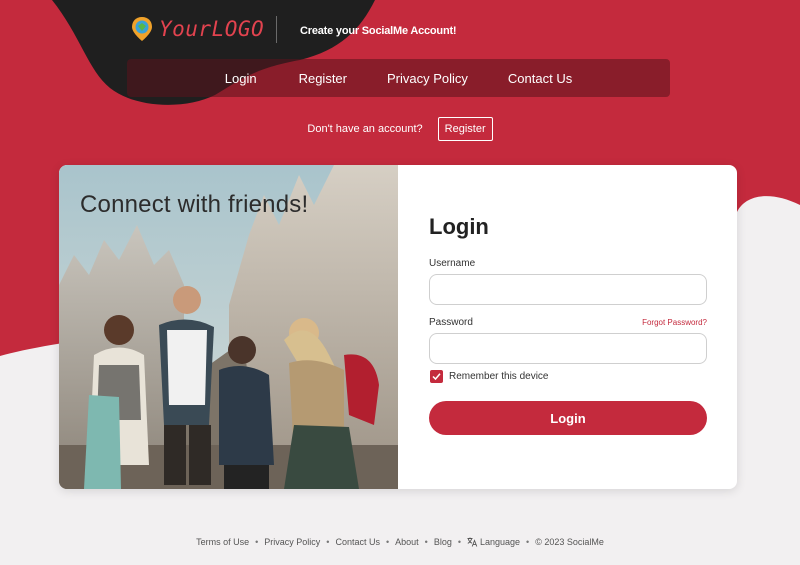 The image size is (800, 565). I want to click on footer-copyright: © 2023 SocialMe, so click(569, 542).